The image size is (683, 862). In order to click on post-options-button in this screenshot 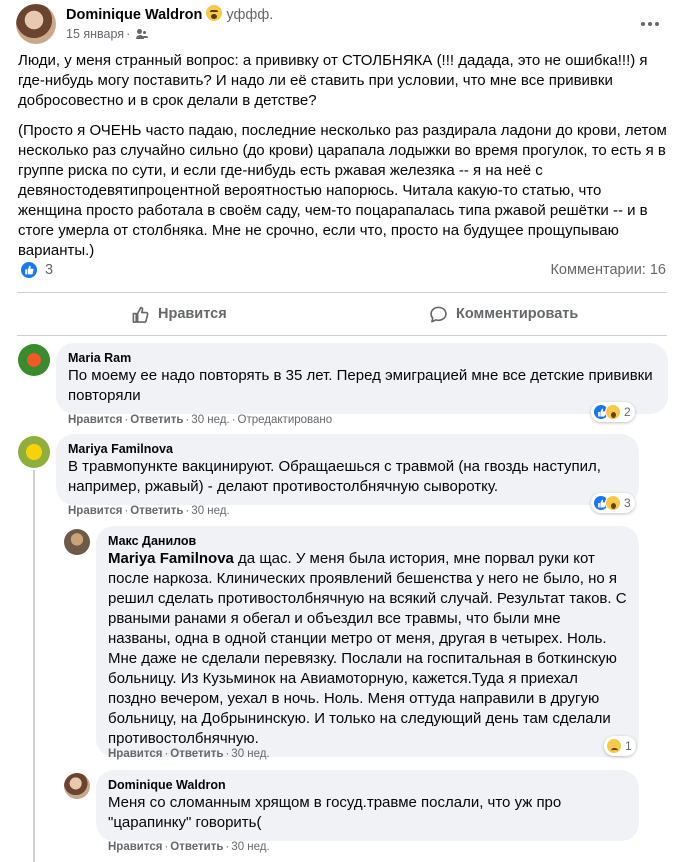, I will do `click(650, 24)`.